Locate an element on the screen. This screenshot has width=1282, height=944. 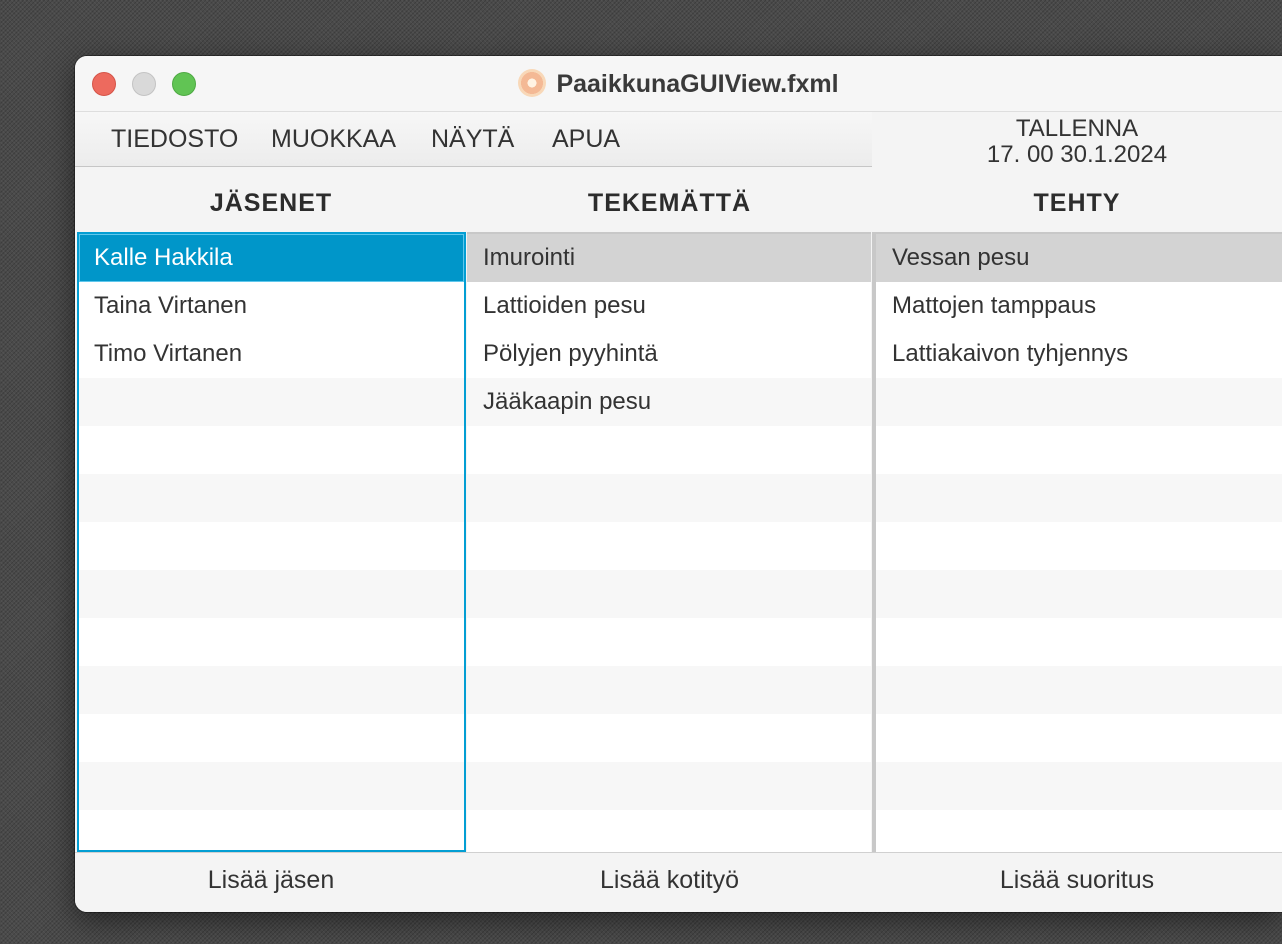
members-header: JÄSENET is located at coordinates (271, 203).